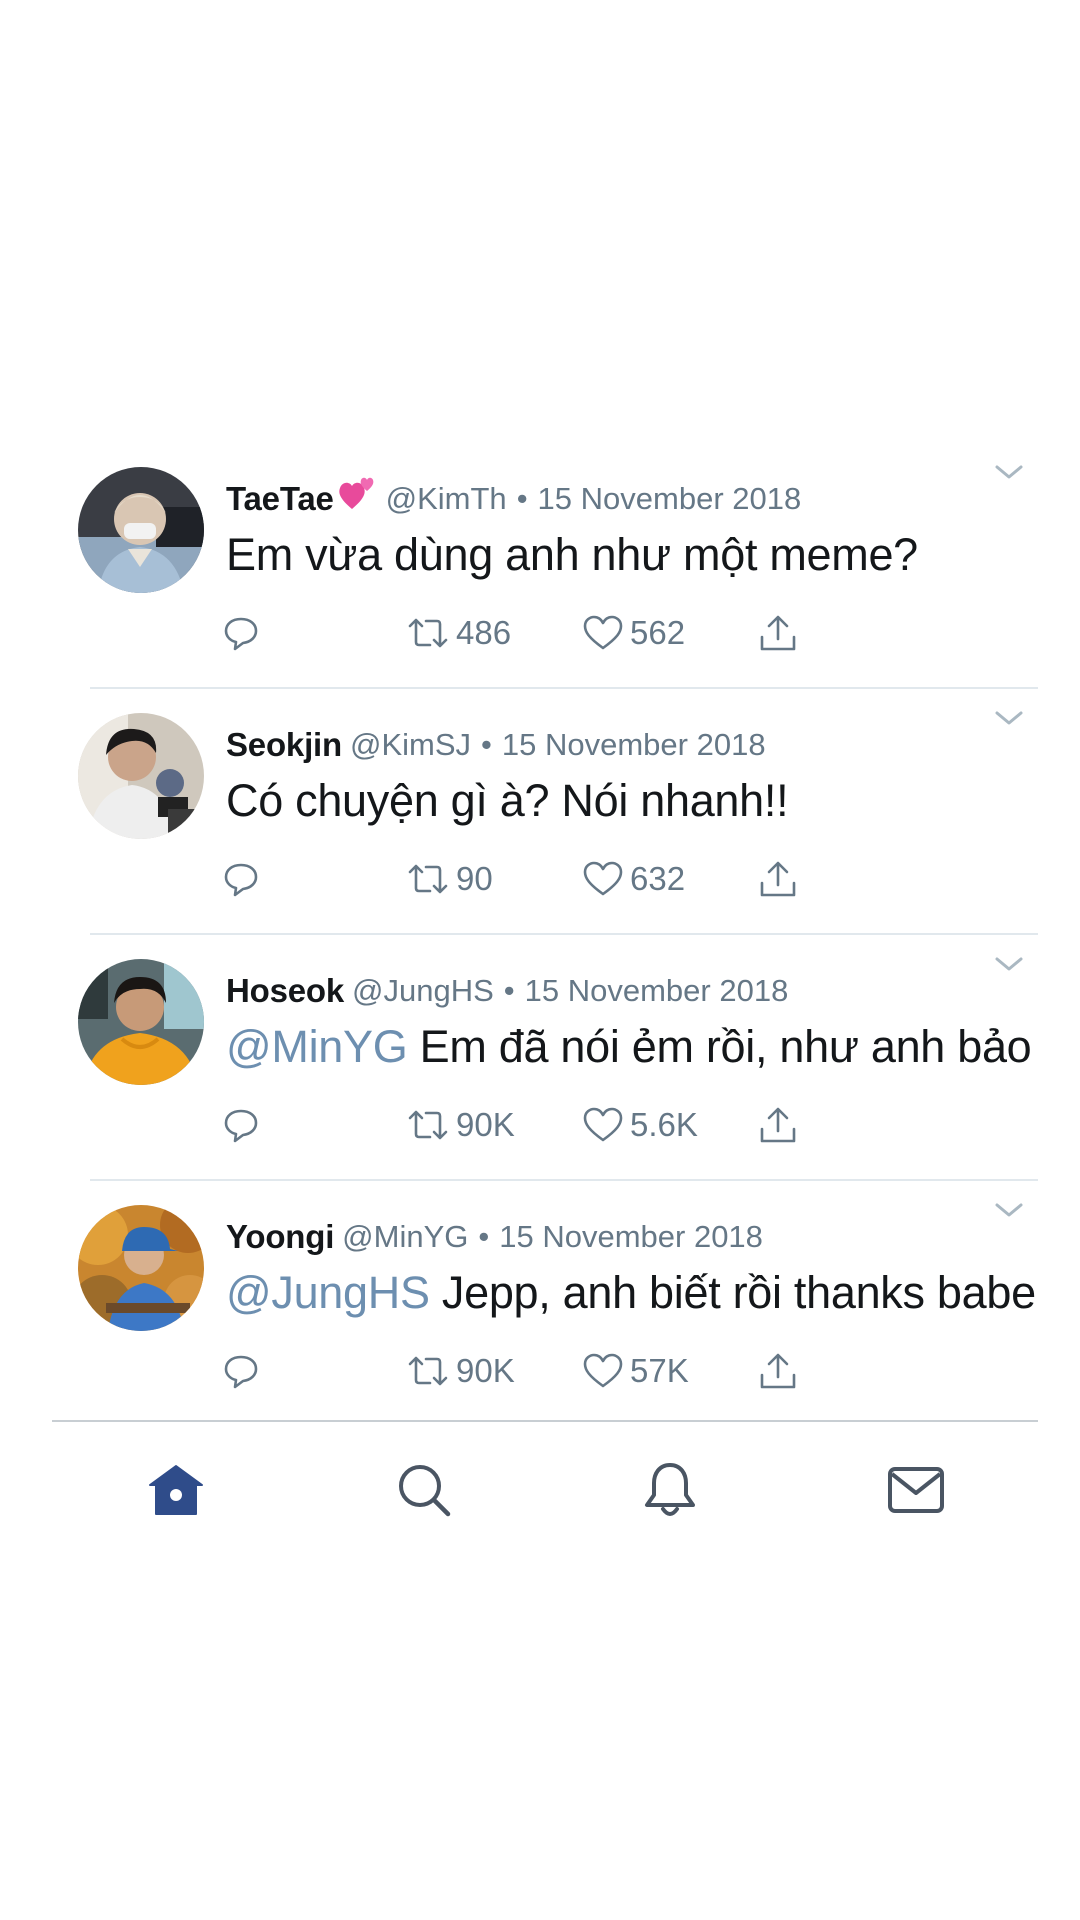  What do you see at coordinates (494, 1237) in the screenshot?
I see `tweet-header: Yoongi @MinYG • 15 November 2018` at bounding box center [494, 1237].